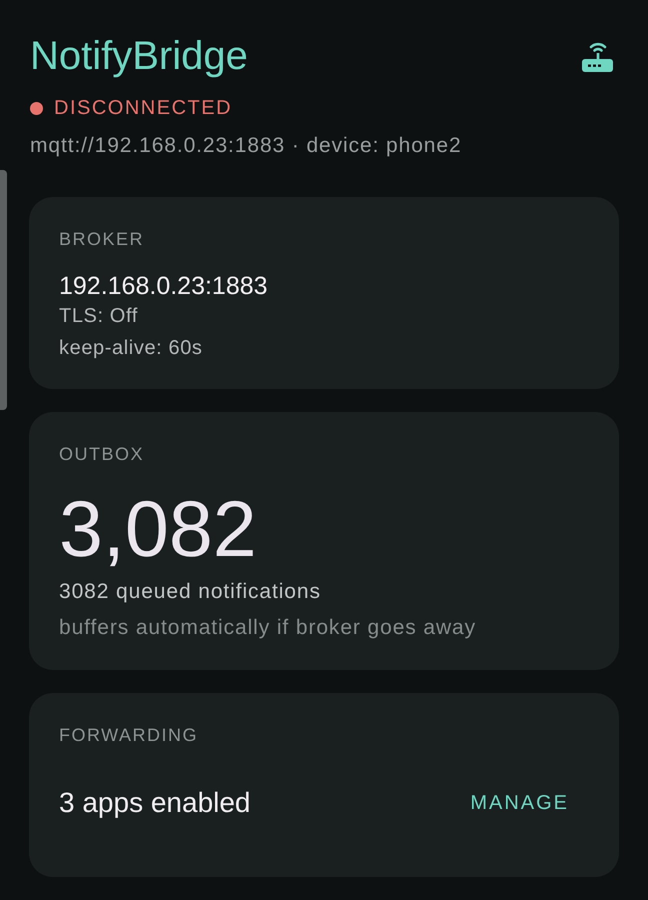  Describe the element at coordinates (139, 56) in the screenshot. I see `app-title: NotifyBridge` at that location.